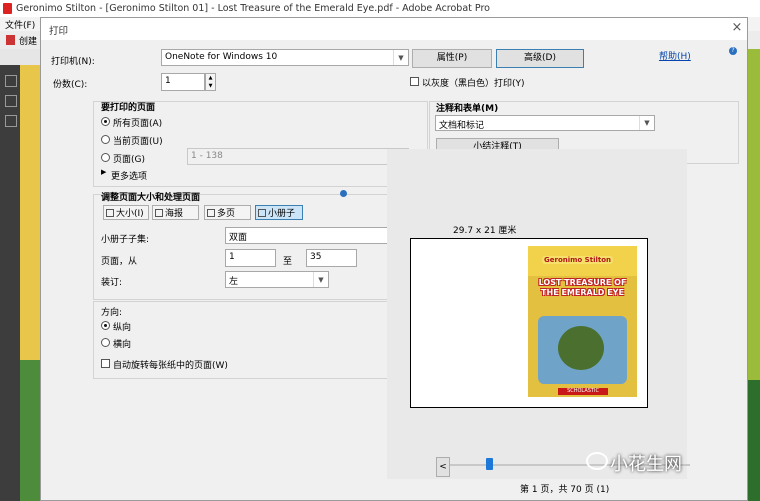  What do you see at coordinates (125, 240) in the screenshot?
I see `booklet-subset-label: 小册子子集:` at bounding box center [125, 240].